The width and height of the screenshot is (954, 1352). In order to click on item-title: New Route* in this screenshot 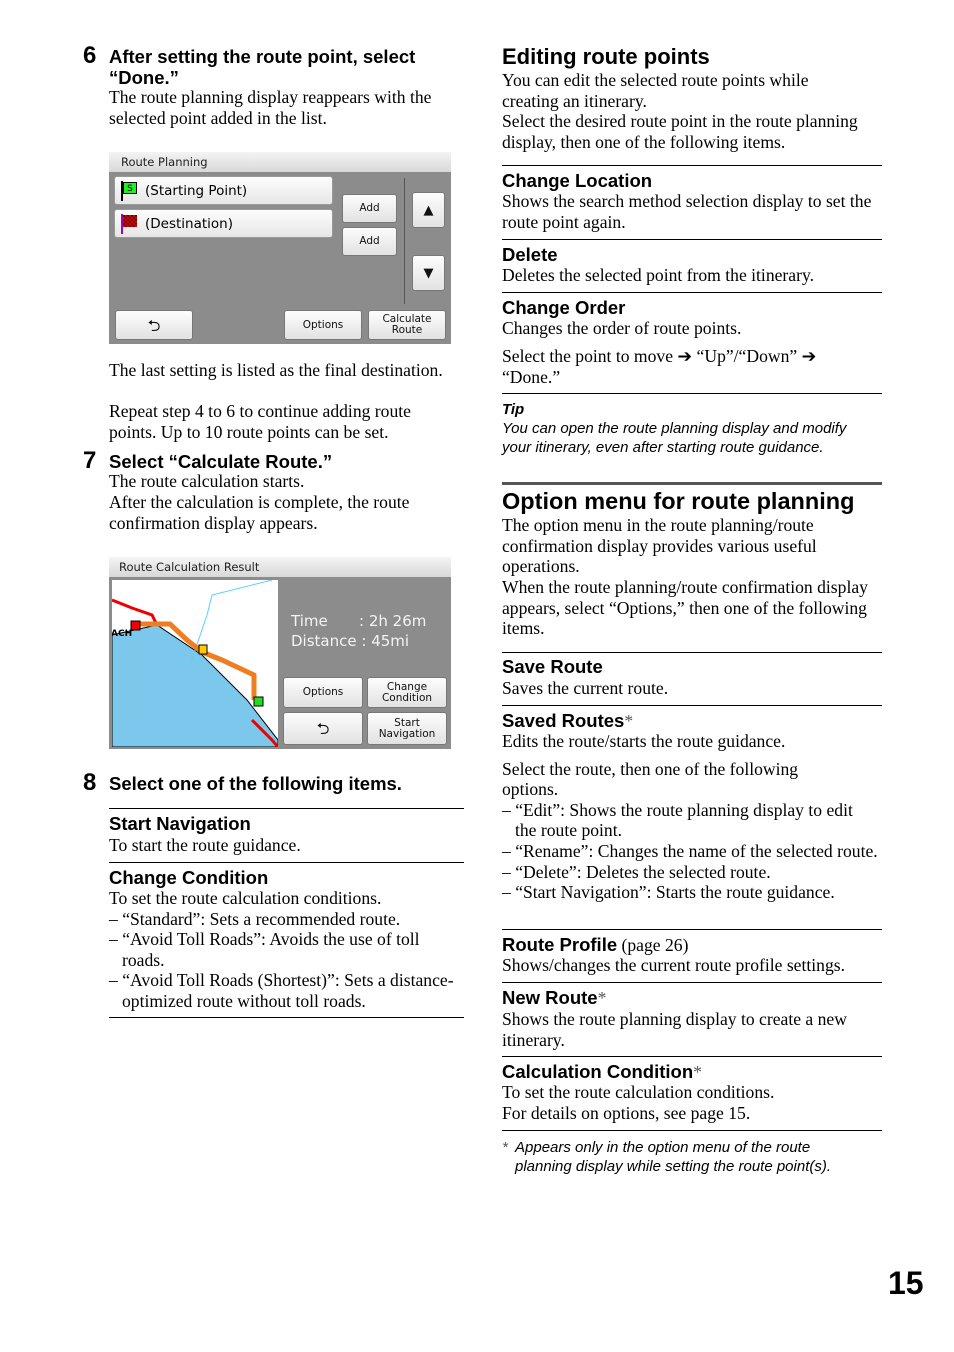, I will do `click(554, 997)`.